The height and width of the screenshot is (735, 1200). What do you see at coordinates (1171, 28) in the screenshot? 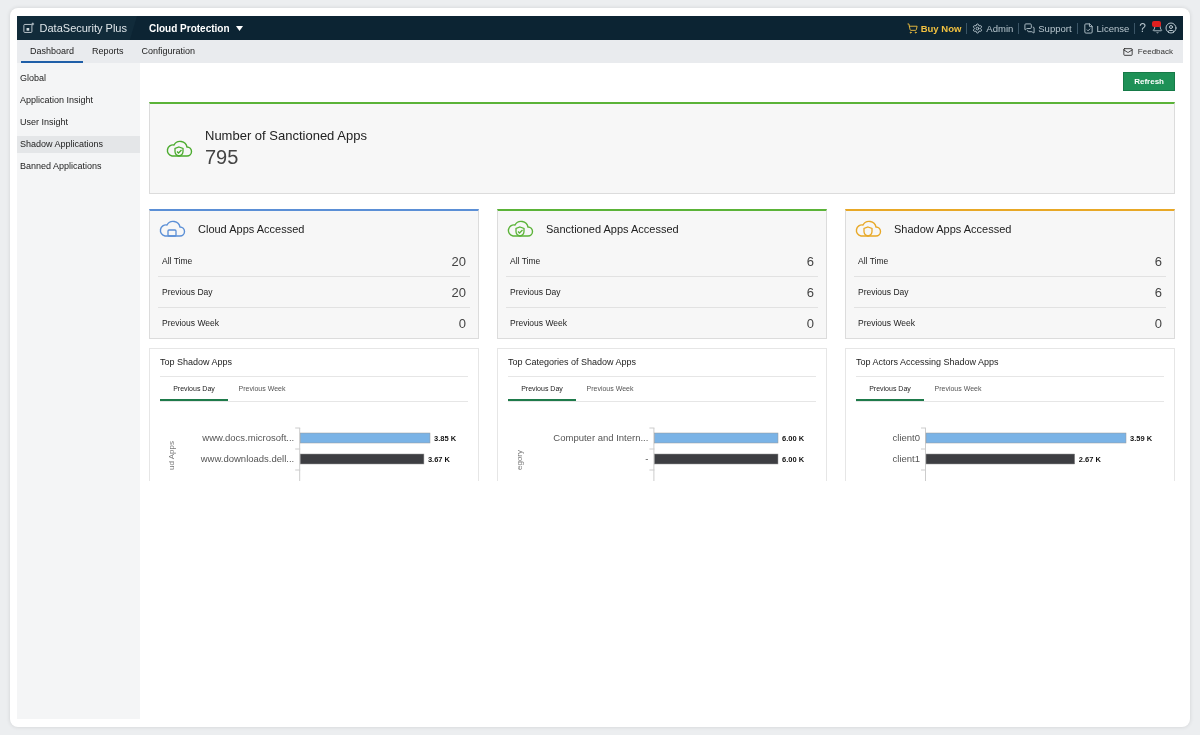
I see `user-icon` at bounding box center [1171, 28].